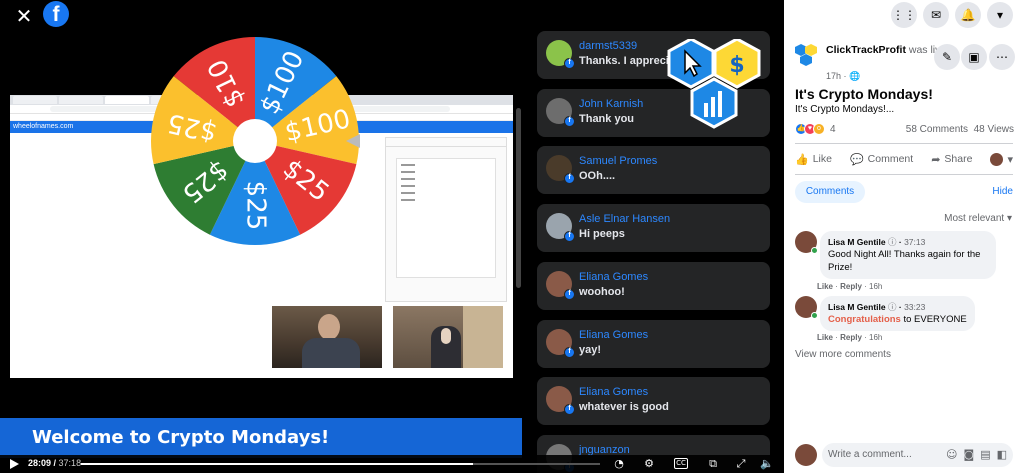 The height and width of the screenshot is (473, 1024). I want to click on author-avatar, so click(806, 56).